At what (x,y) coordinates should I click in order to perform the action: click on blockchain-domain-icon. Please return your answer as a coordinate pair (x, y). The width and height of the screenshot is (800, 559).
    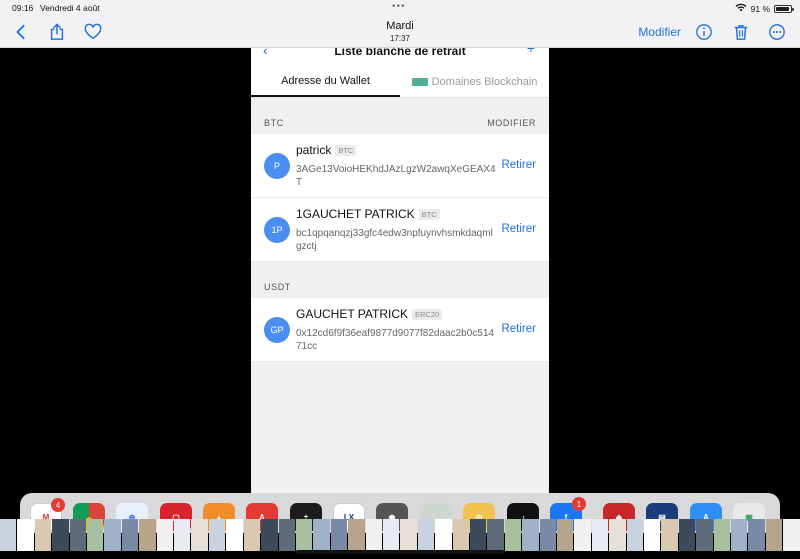
    Looking at the image, I should click on (419, 81).